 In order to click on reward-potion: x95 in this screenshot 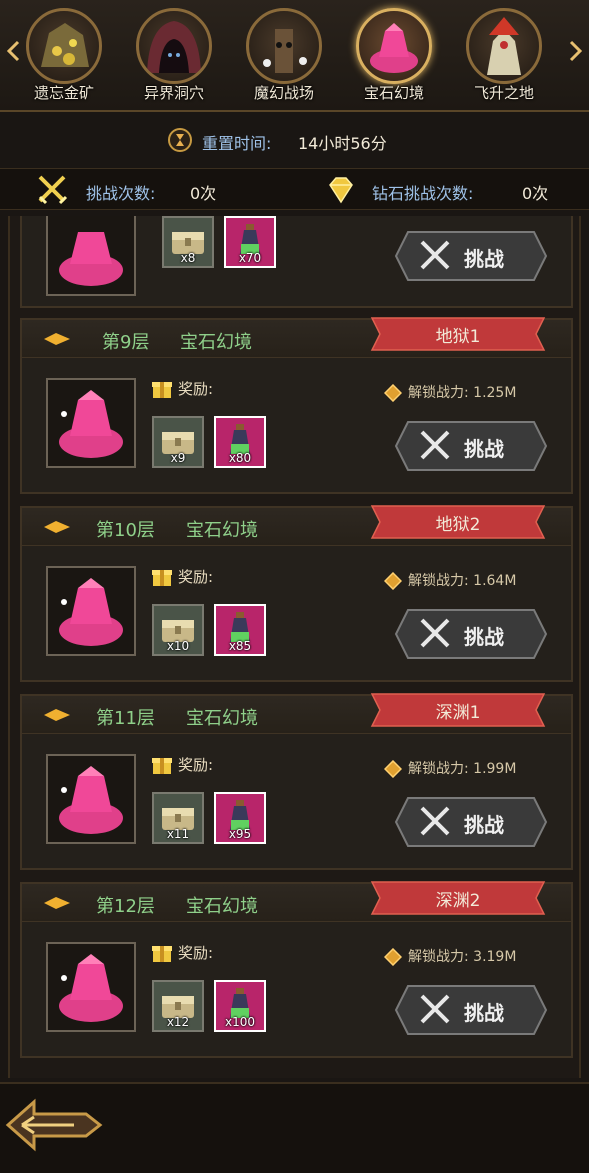, I will do `click(240, 818)`.